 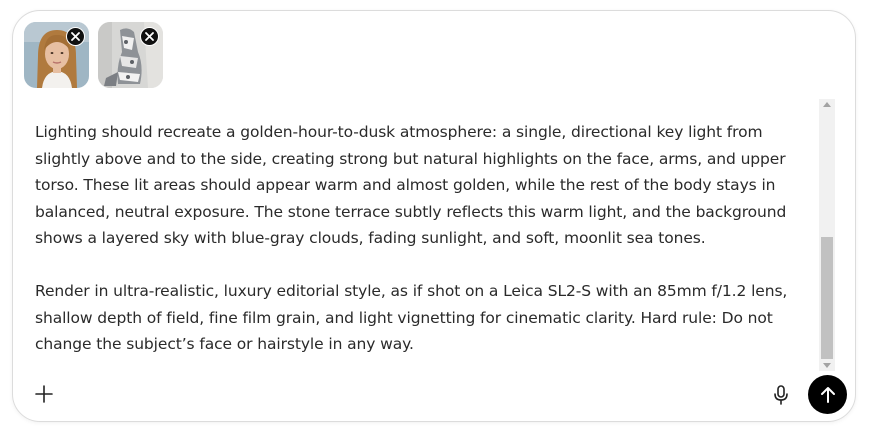 I want to click on plus-icon, so click(x=44, y=394).